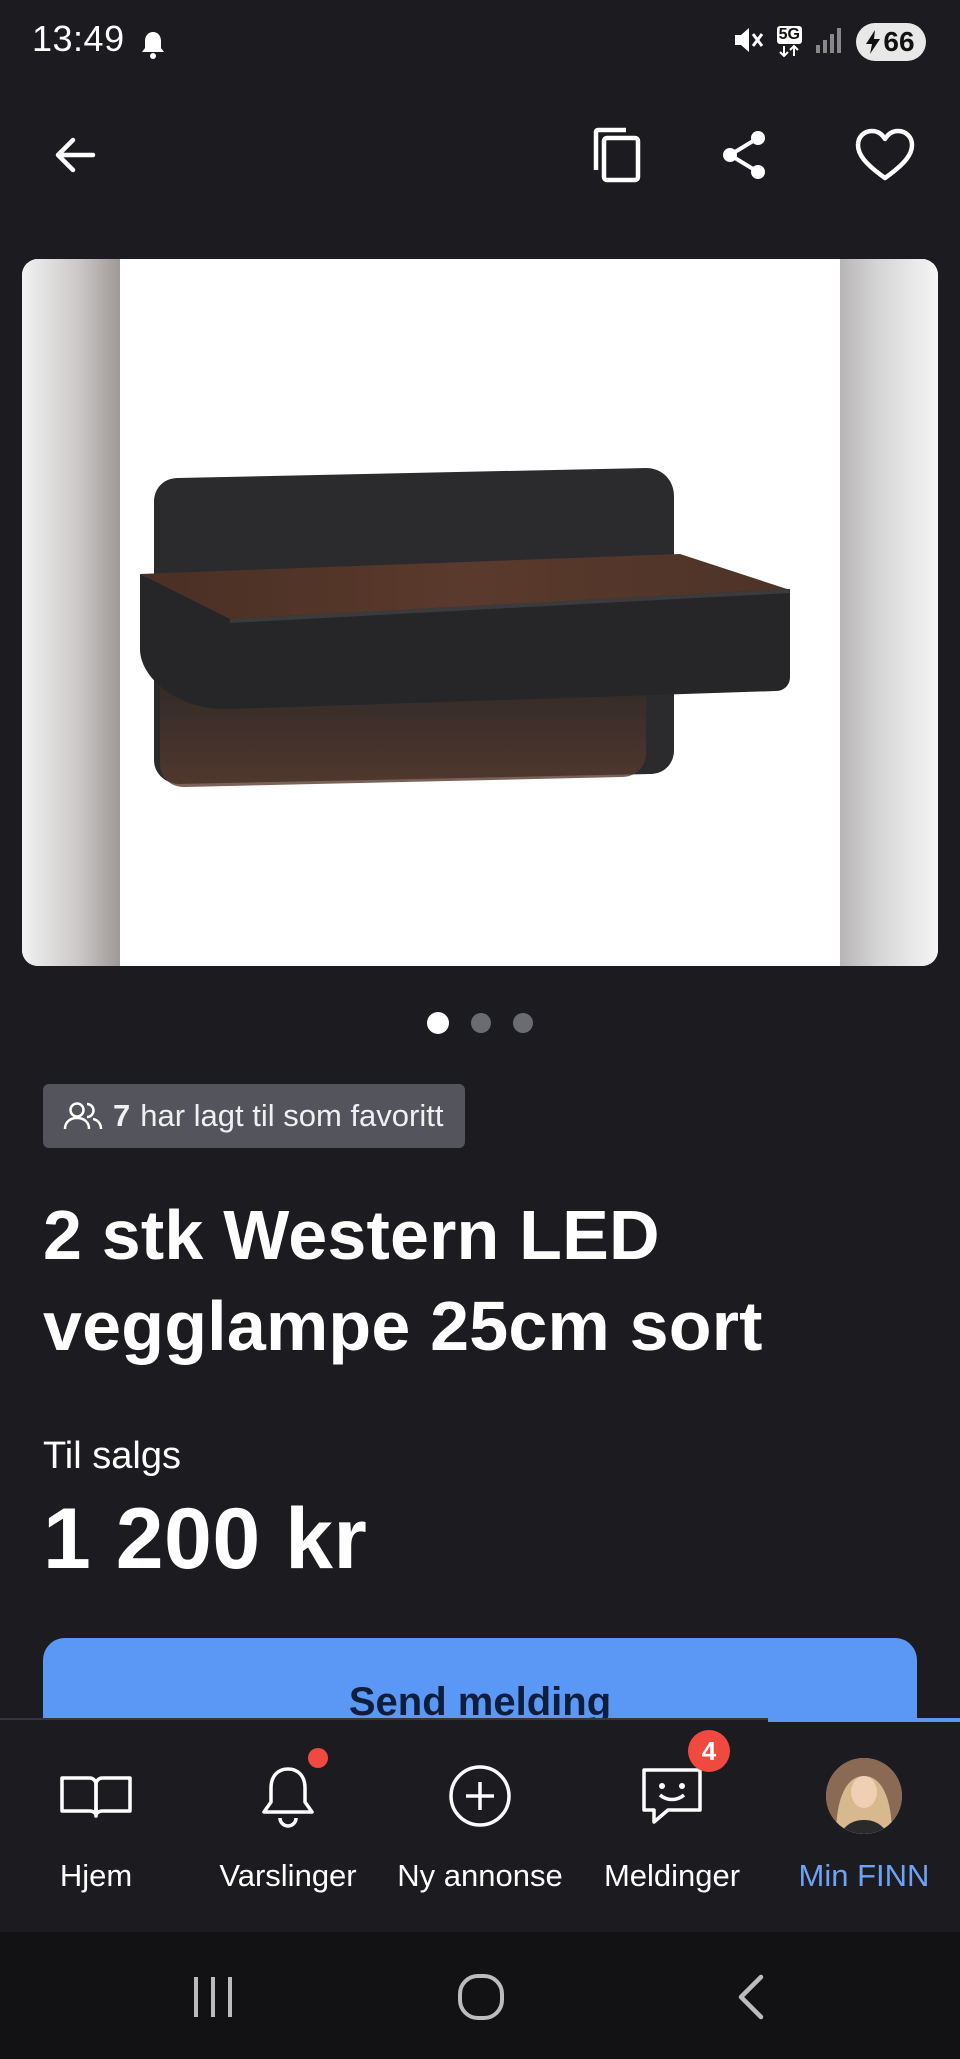  What do you see at coordinates (288, 1875) in the screenshot?
I see `nav-label-notifications: Varslinger` at bounding box center [288, 1875].